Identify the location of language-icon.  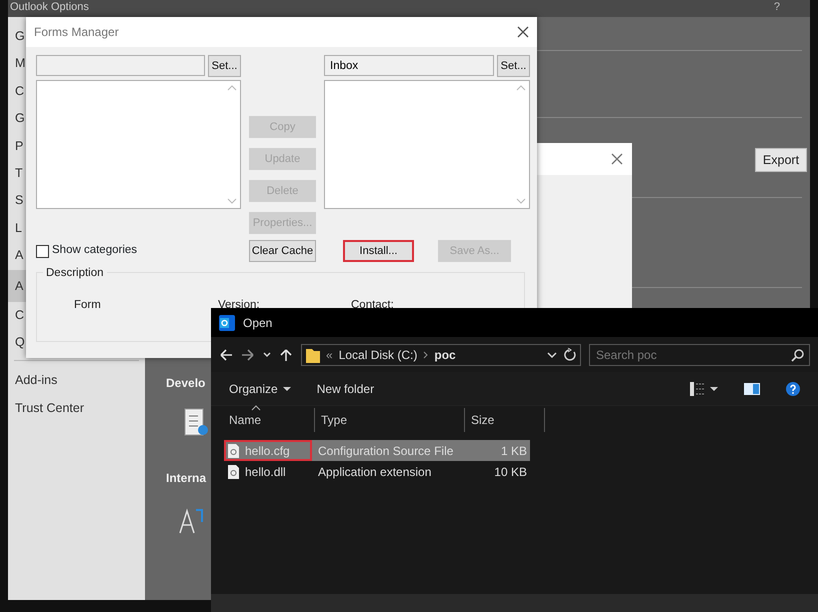
(192, 520).